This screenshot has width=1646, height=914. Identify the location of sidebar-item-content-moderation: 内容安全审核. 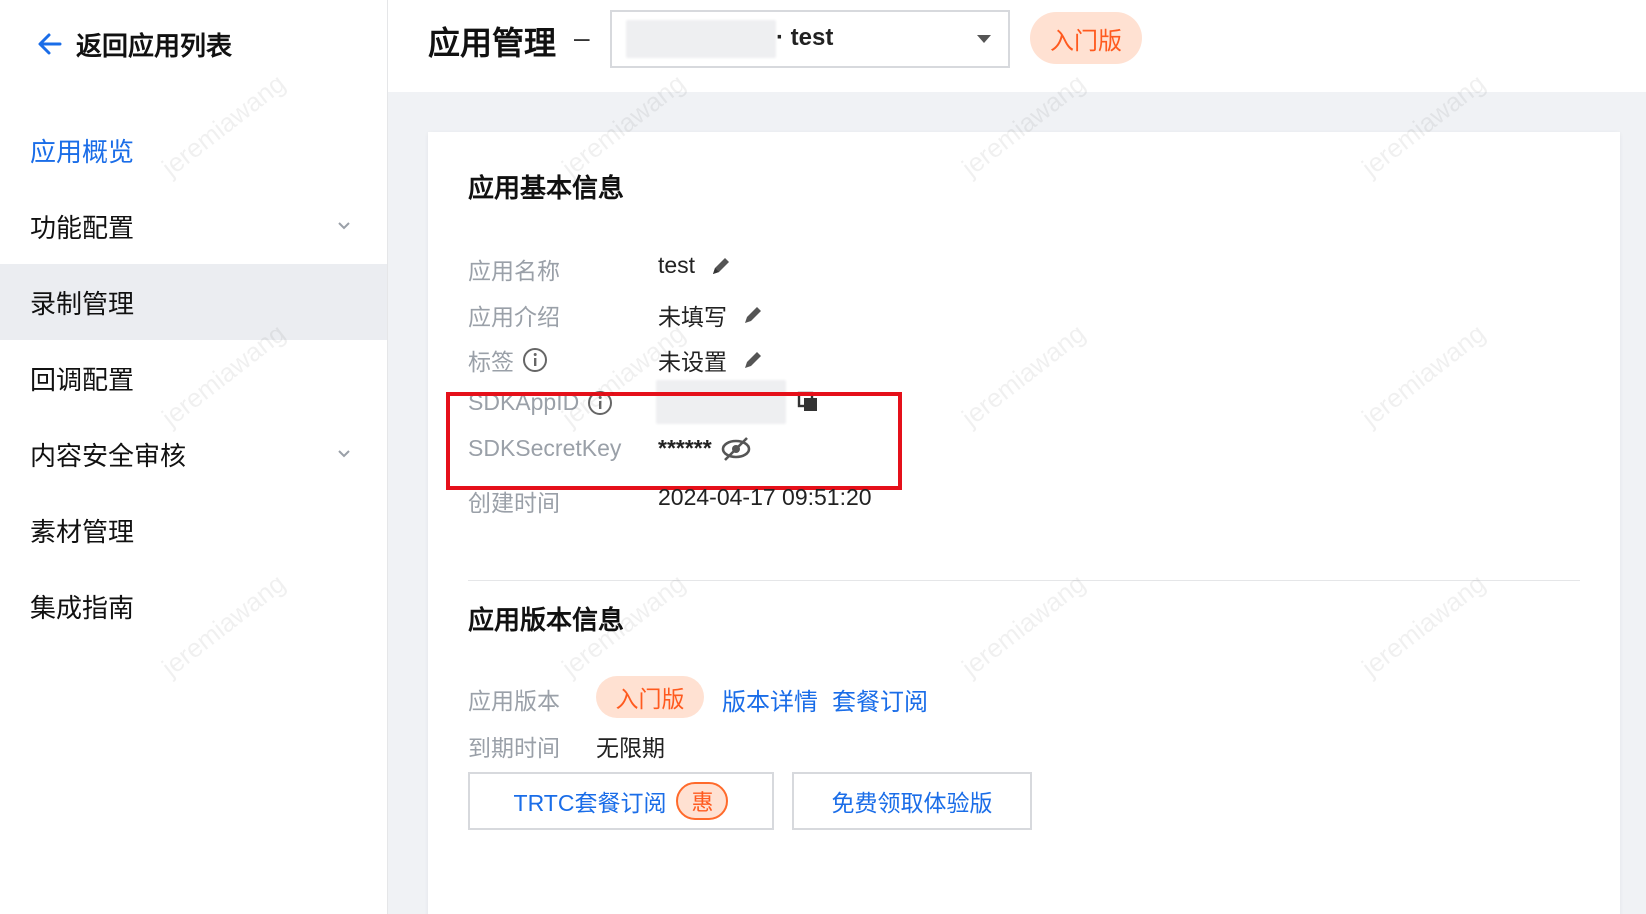
(193, 454).